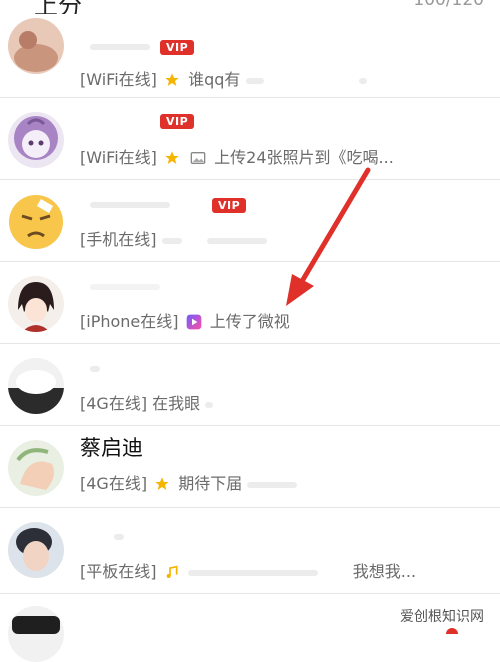  I want to click on photo-icon, so click(198, 160).